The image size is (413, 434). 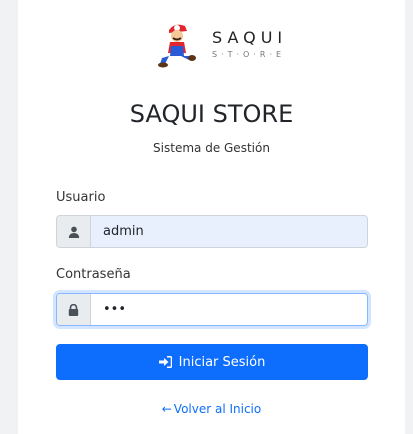 What do you see at coordinates (211, 114) in the screenshot?
I see `page-title: SAQUI STORE` at bounding box center [211, 114].